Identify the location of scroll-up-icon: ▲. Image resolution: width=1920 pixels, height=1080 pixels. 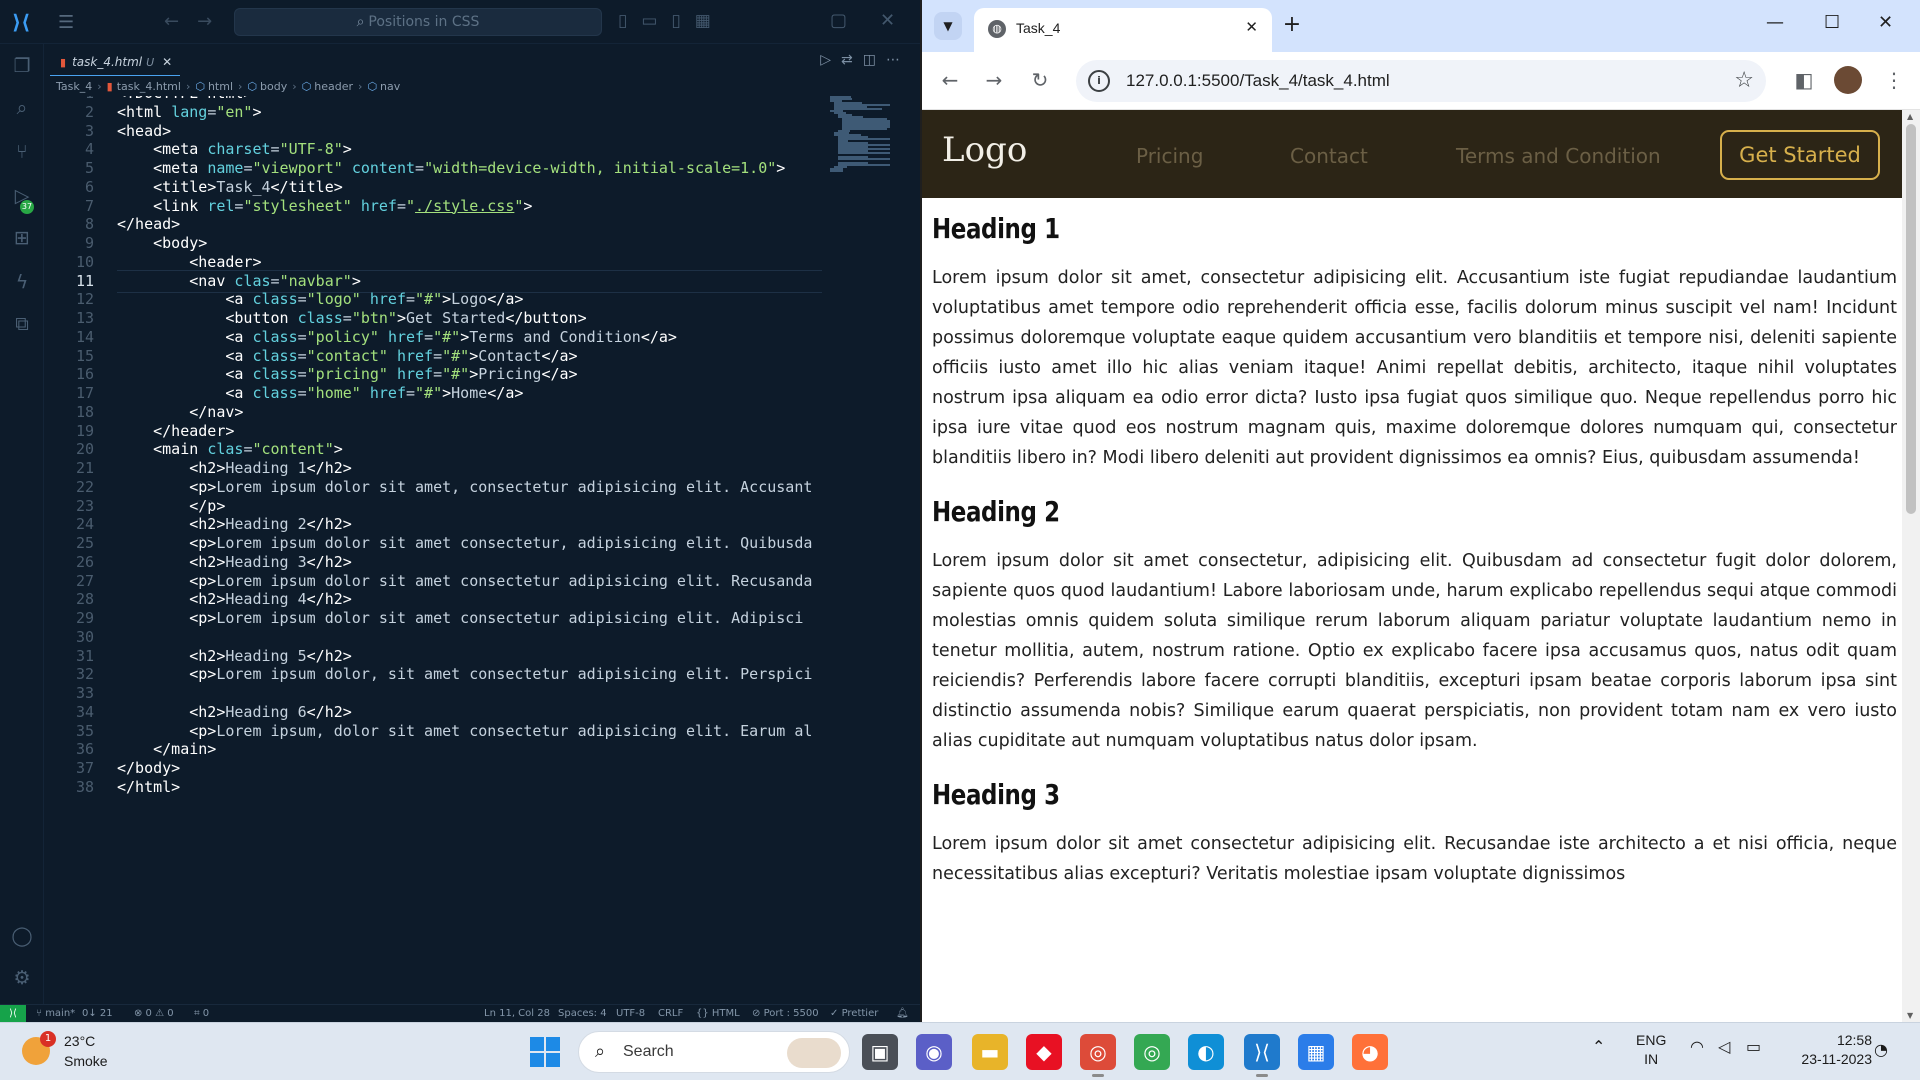
(1910, 116).